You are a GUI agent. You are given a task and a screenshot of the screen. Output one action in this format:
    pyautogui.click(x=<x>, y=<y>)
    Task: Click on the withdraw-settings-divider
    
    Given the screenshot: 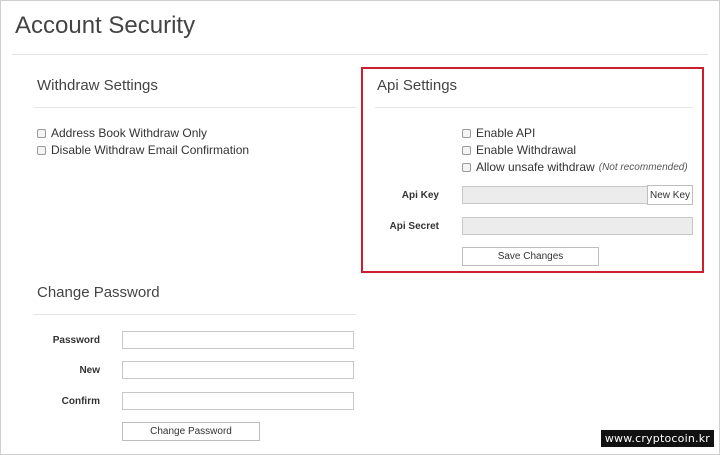 What is the action you would take?
    pyautogui.click(x=195, y=107)
    